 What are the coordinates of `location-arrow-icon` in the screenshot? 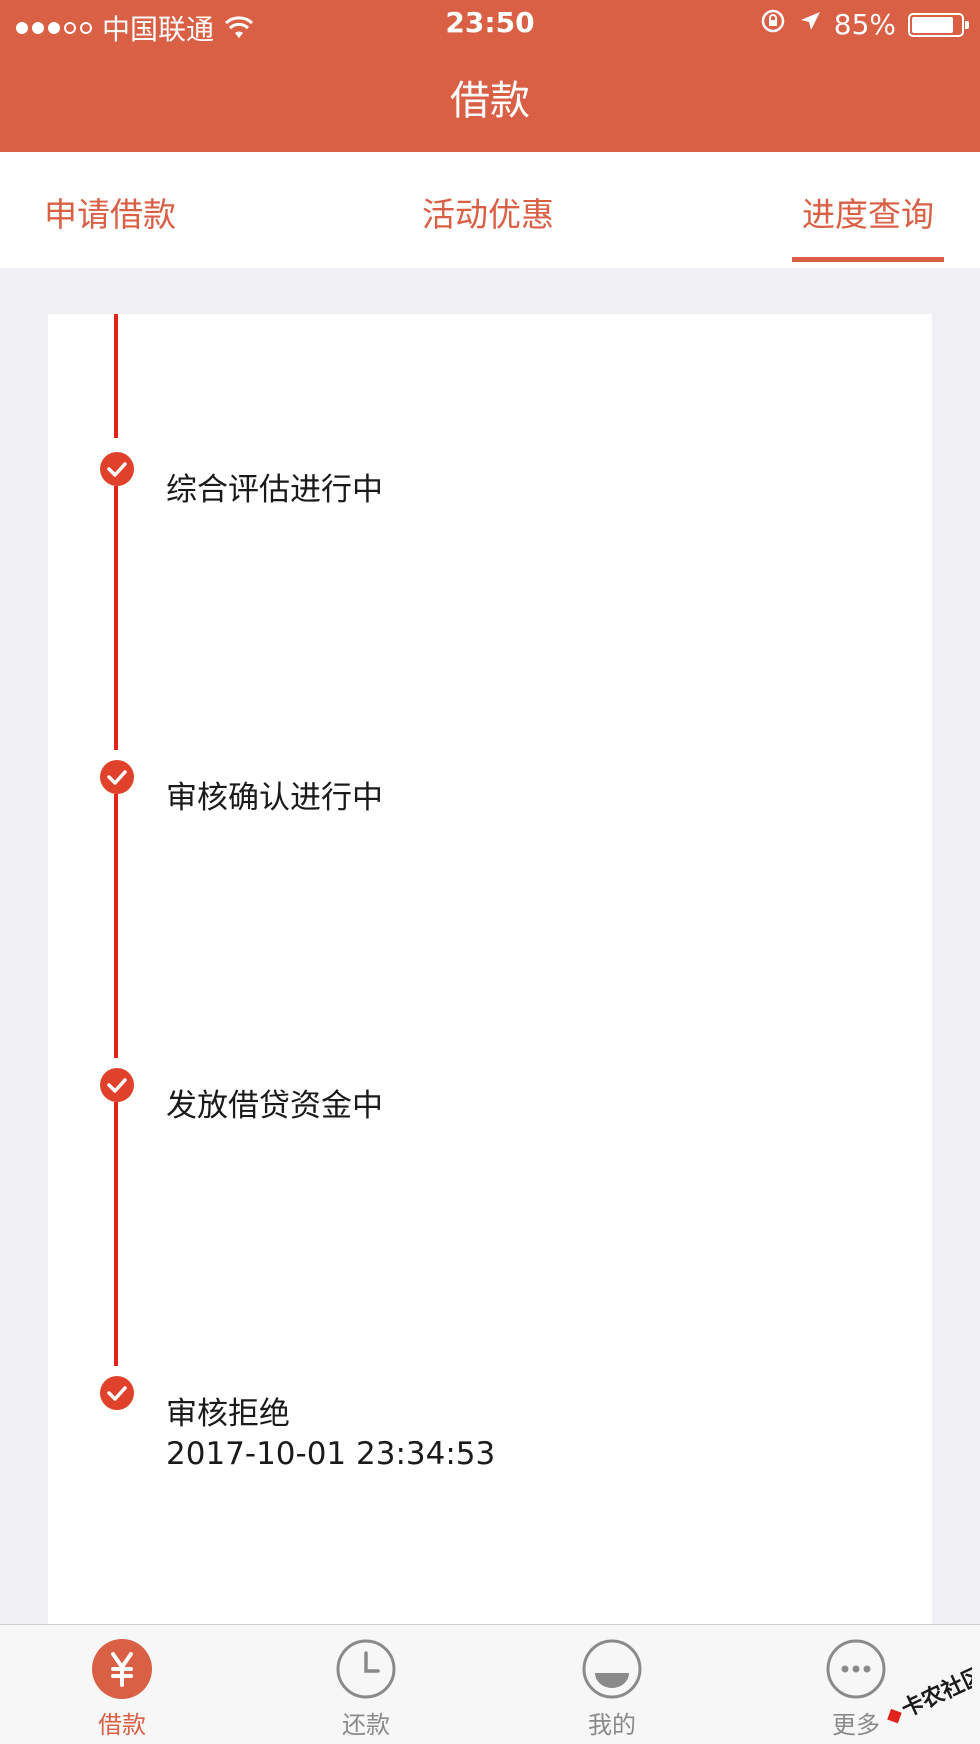 It's located at (810, 24).